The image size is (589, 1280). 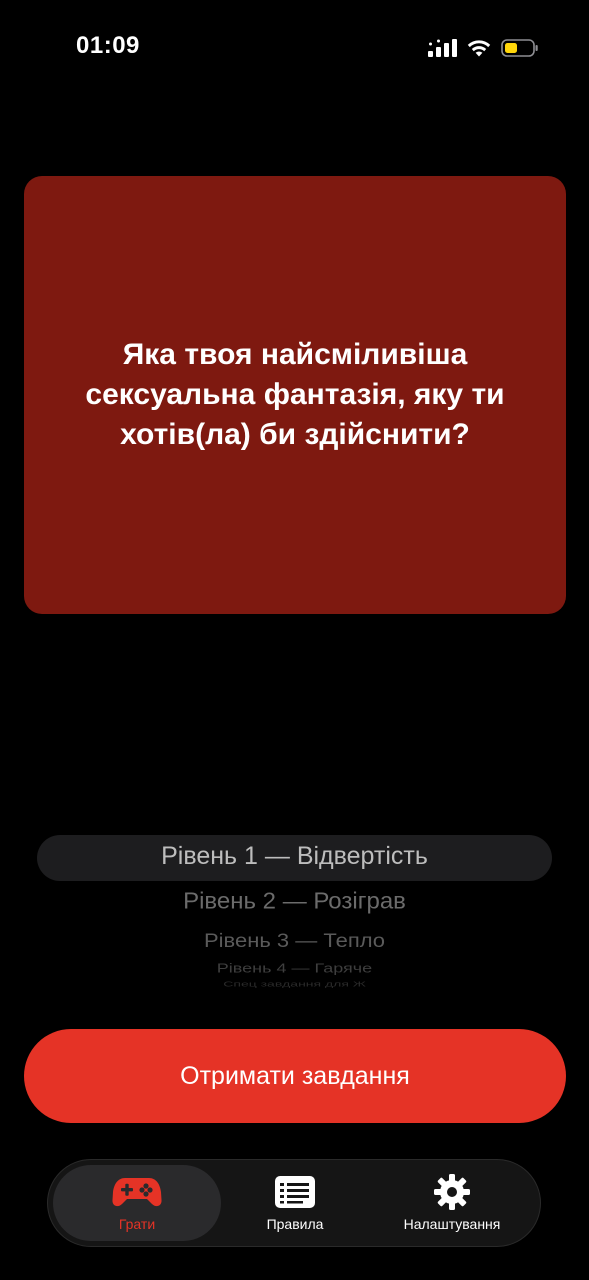 What do you see at coordinates (294, 984) in the screenshot?
I see `level-option-5: Спец завдання для Ж` at bounding box center [294, 984].